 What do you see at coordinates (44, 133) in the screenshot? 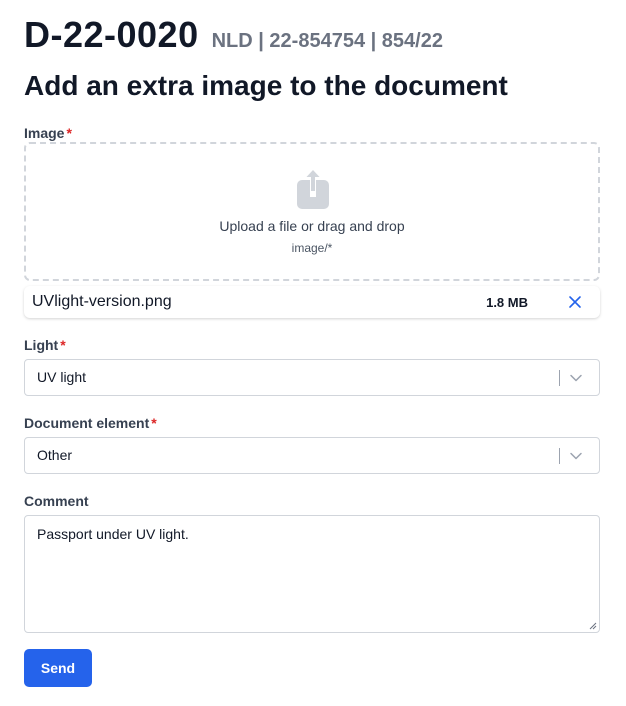
I see `image-label-text: Image` at bounding box center [44, 133].